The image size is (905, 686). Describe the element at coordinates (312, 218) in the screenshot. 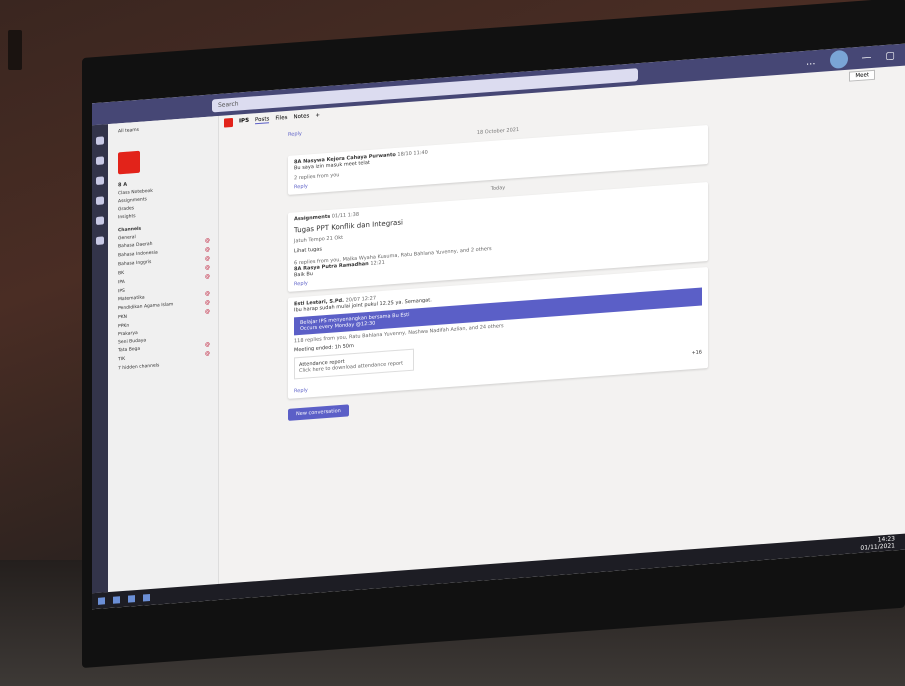

I see `post-author: Assignments` at that location.